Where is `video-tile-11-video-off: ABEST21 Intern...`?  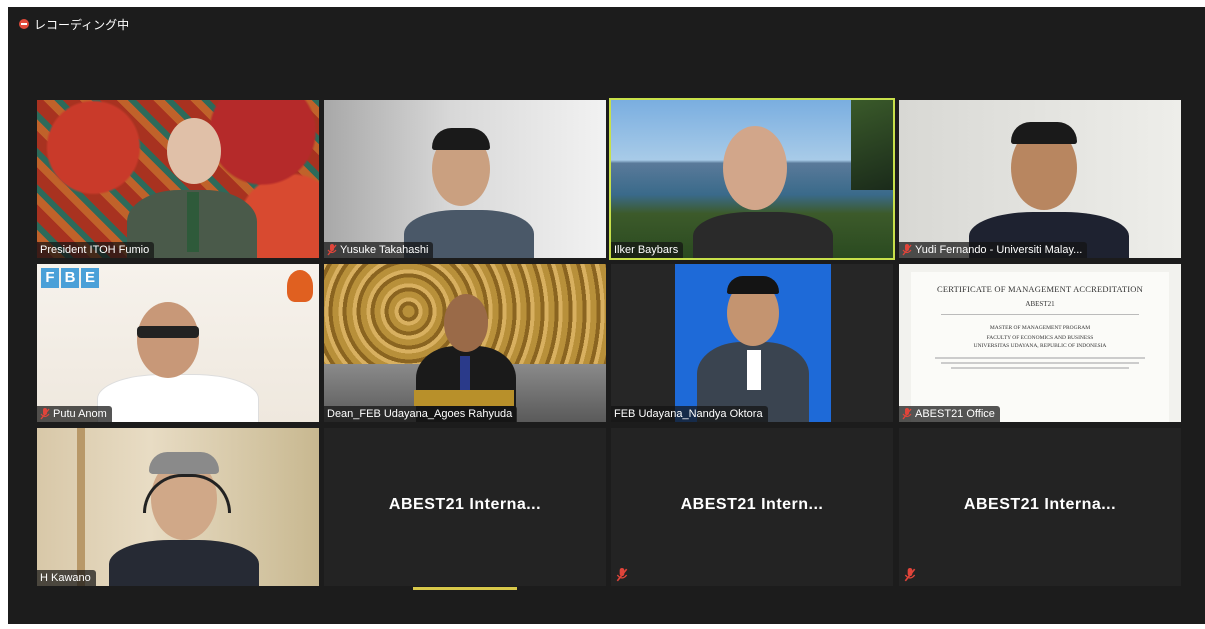 video-tile-11-video-off: ABEST21 Intern... is located at coordinates (752, 507).